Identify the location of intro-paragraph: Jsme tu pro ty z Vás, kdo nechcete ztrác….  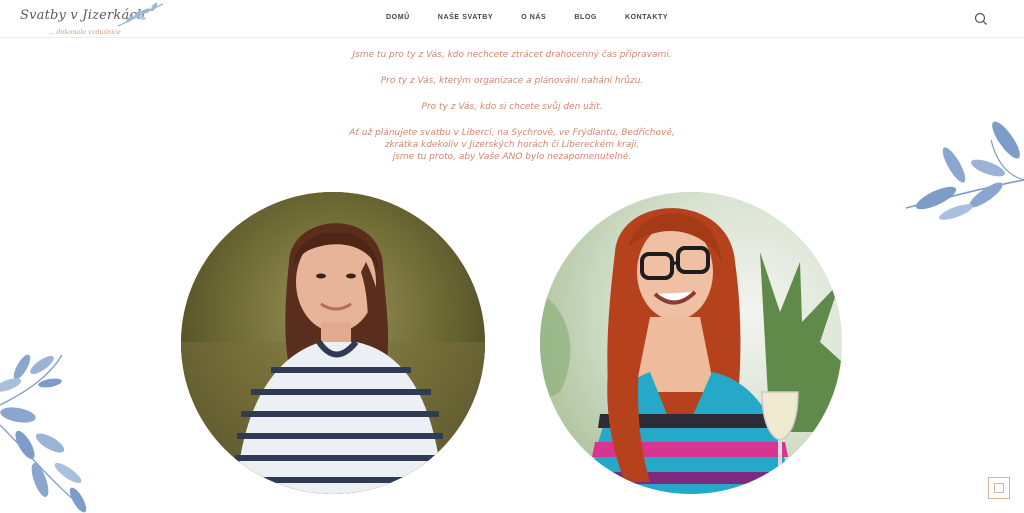
(512, 55).